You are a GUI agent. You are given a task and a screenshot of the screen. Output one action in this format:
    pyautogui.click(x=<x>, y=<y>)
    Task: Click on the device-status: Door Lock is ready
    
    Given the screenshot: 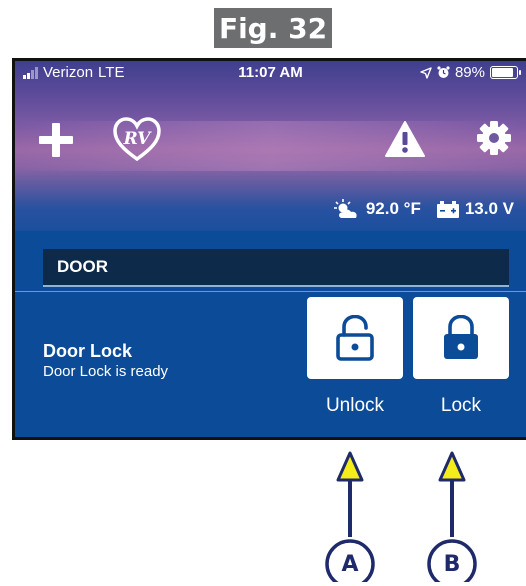 What is the action you would take?
    pyautogui.click(x=106, y=371)
    